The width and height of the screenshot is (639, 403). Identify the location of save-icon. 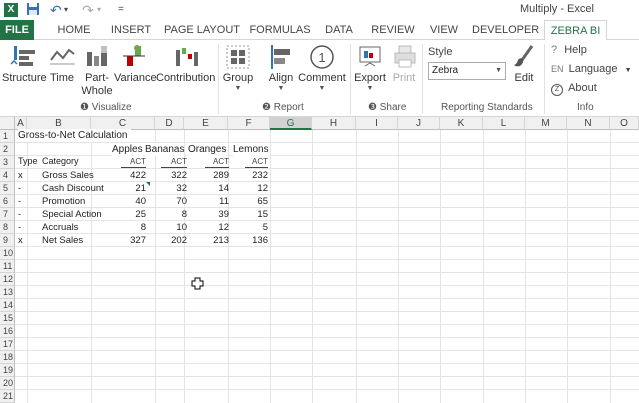
(33, 10).